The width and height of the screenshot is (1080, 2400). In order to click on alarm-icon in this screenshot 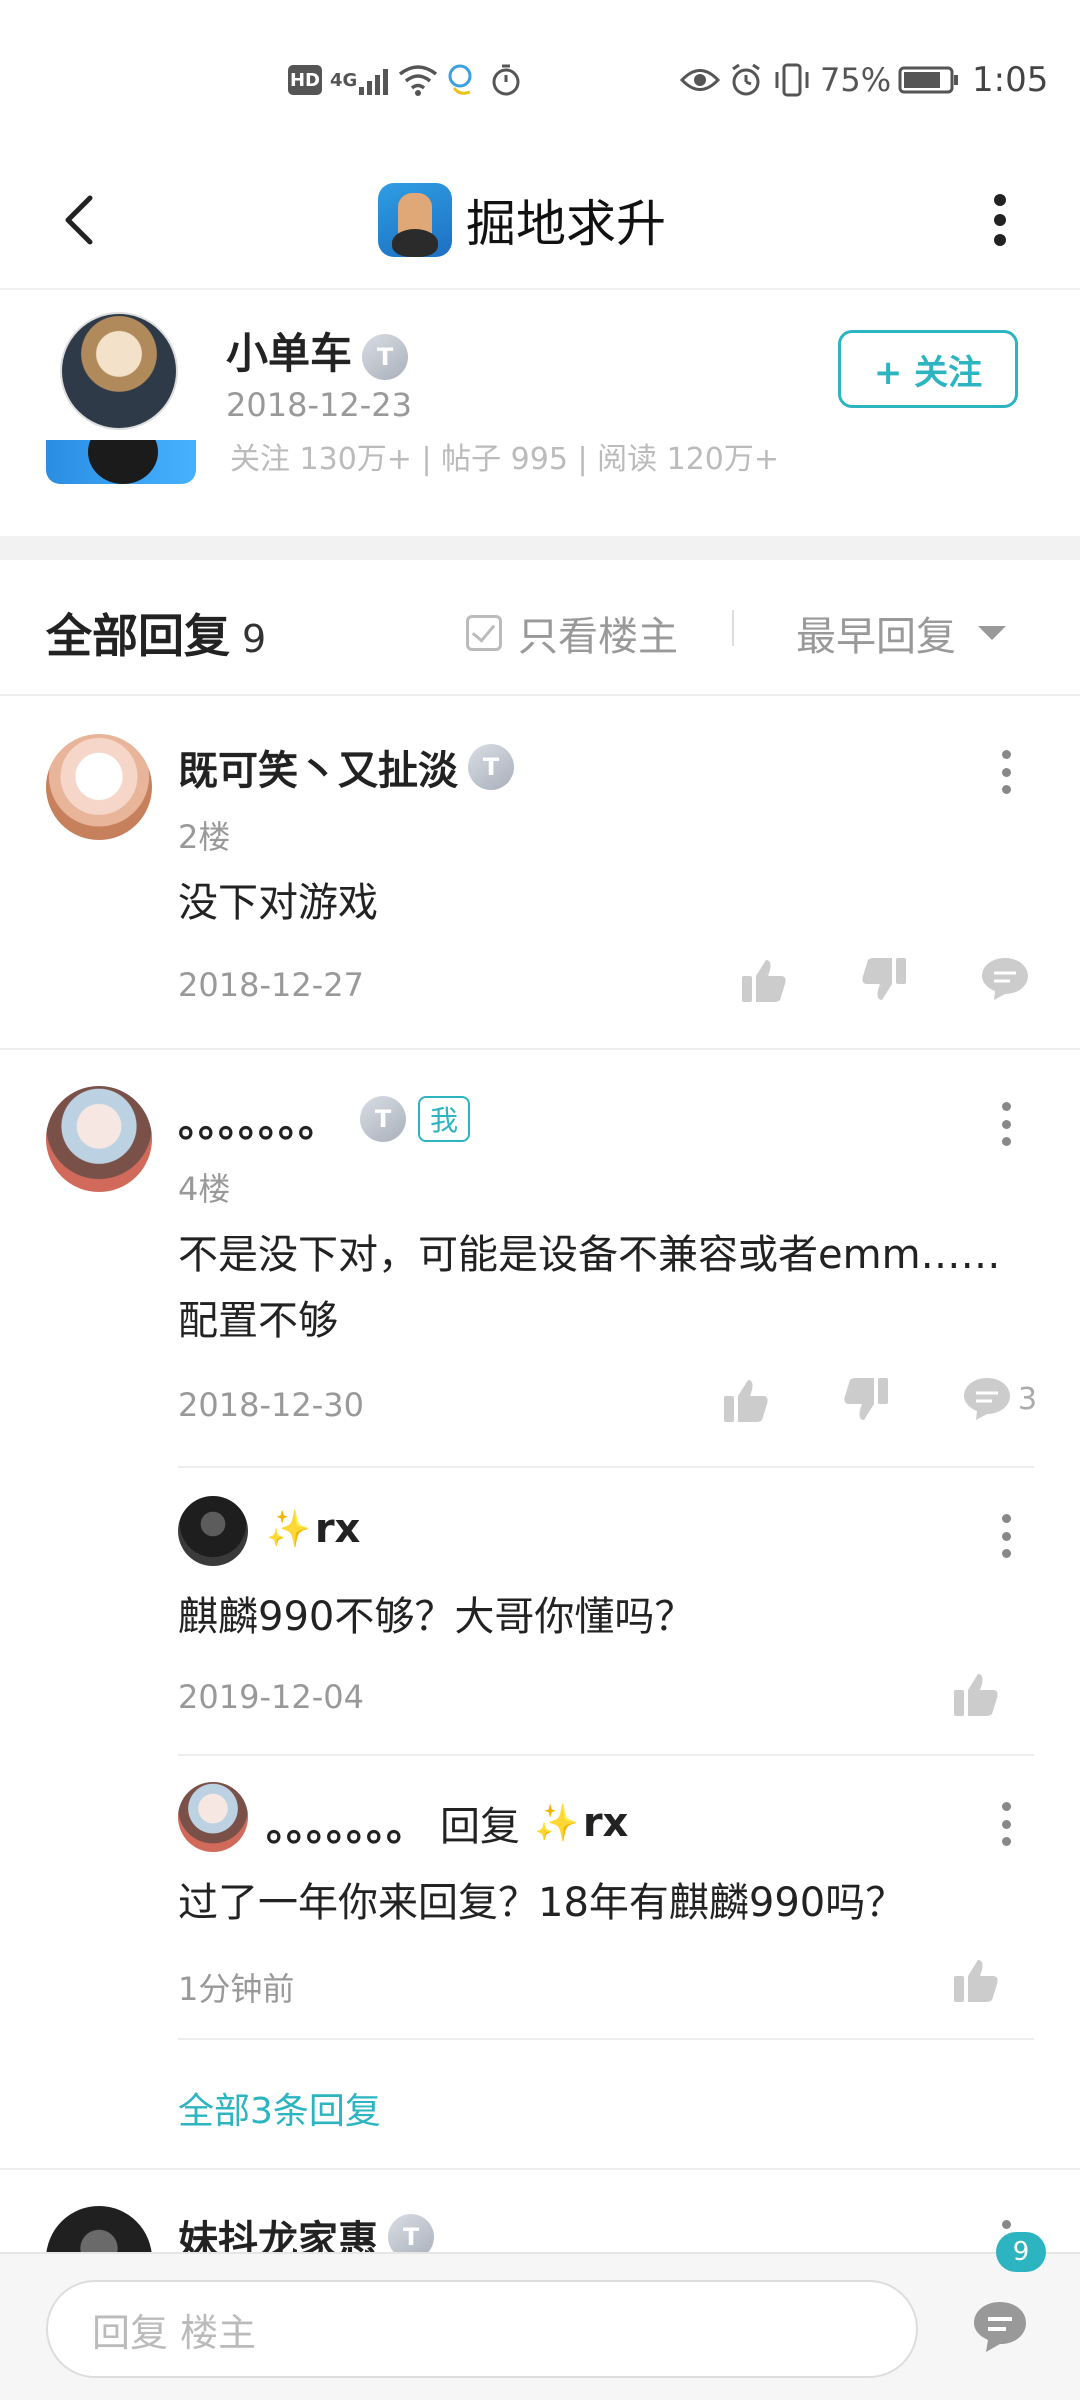, I will do `click(746, 80)`.